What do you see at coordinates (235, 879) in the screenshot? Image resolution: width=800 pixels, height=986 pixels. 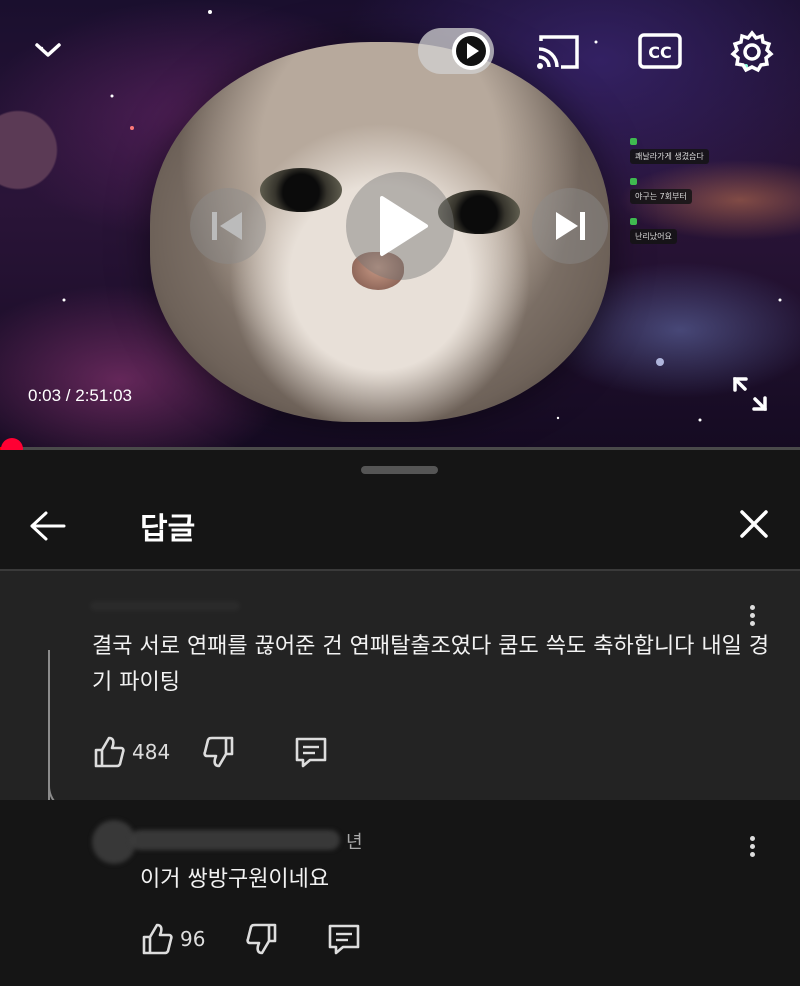 I see `comment-text: 이거 쌍방구원이네요` at bounding box center [235, 879].